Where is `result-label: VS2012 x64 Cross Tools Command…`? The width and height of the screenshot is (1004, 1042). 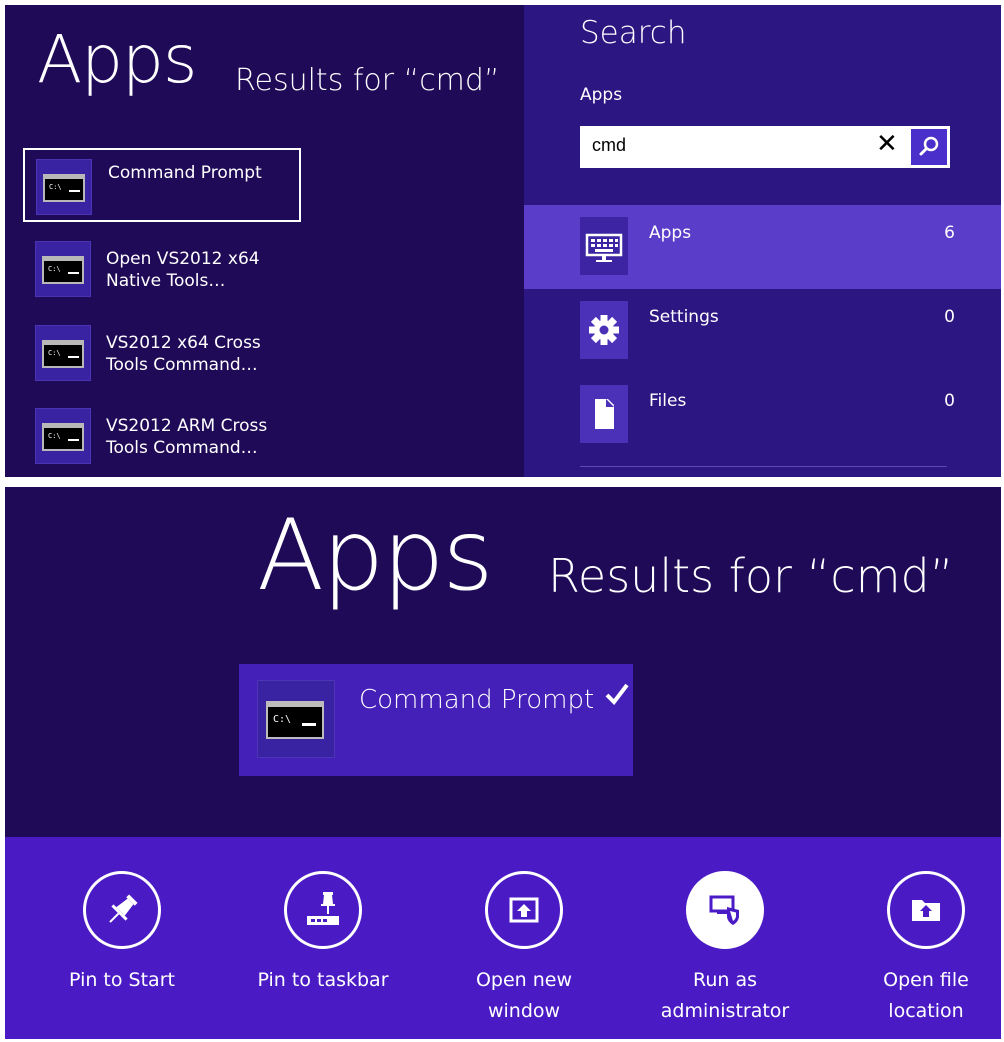 result-label: VS2012 x64 Cross Tools Command… is located at coordinates (183, 354).